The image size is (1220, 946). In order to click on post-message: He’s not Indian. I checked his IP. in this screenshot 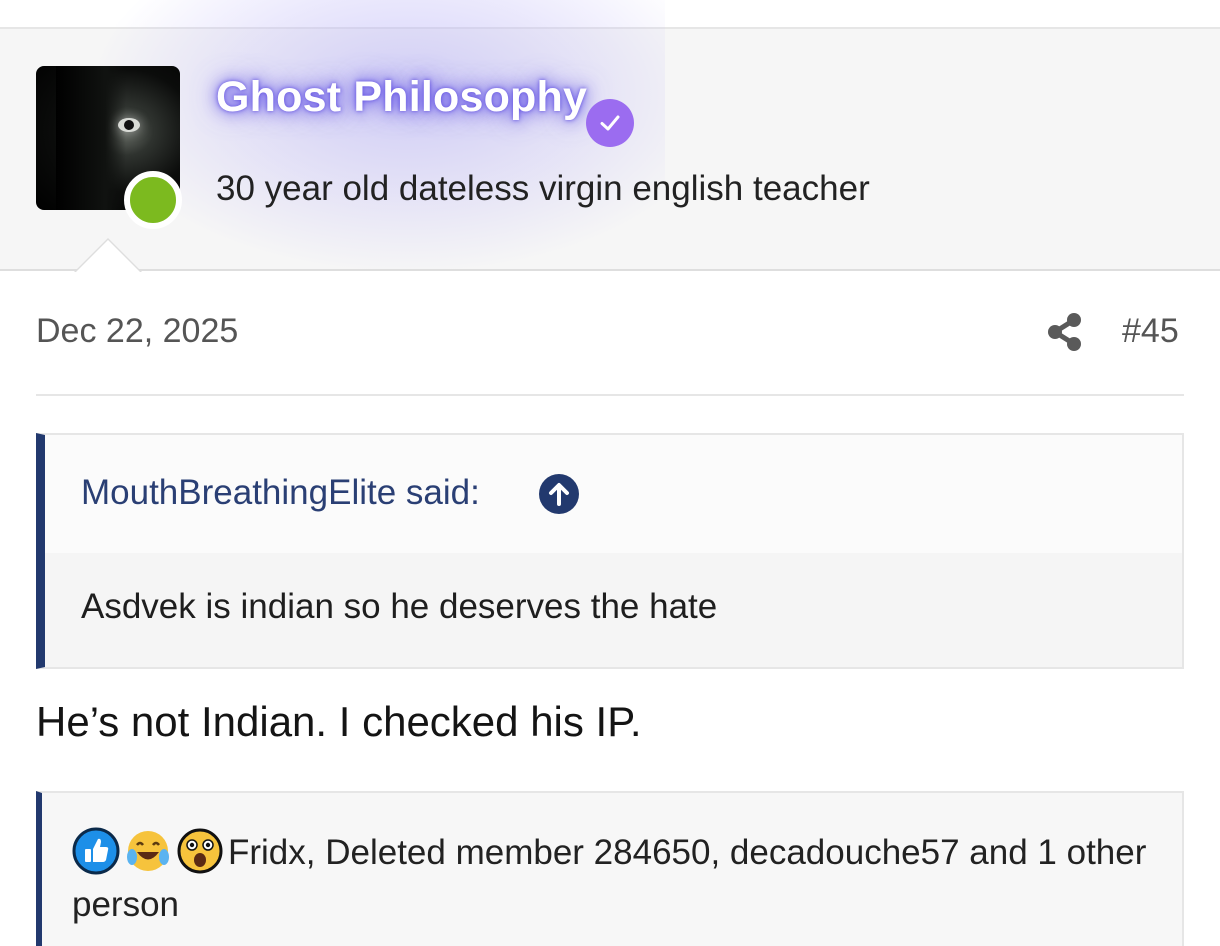, I will do `click(339, 721)`.